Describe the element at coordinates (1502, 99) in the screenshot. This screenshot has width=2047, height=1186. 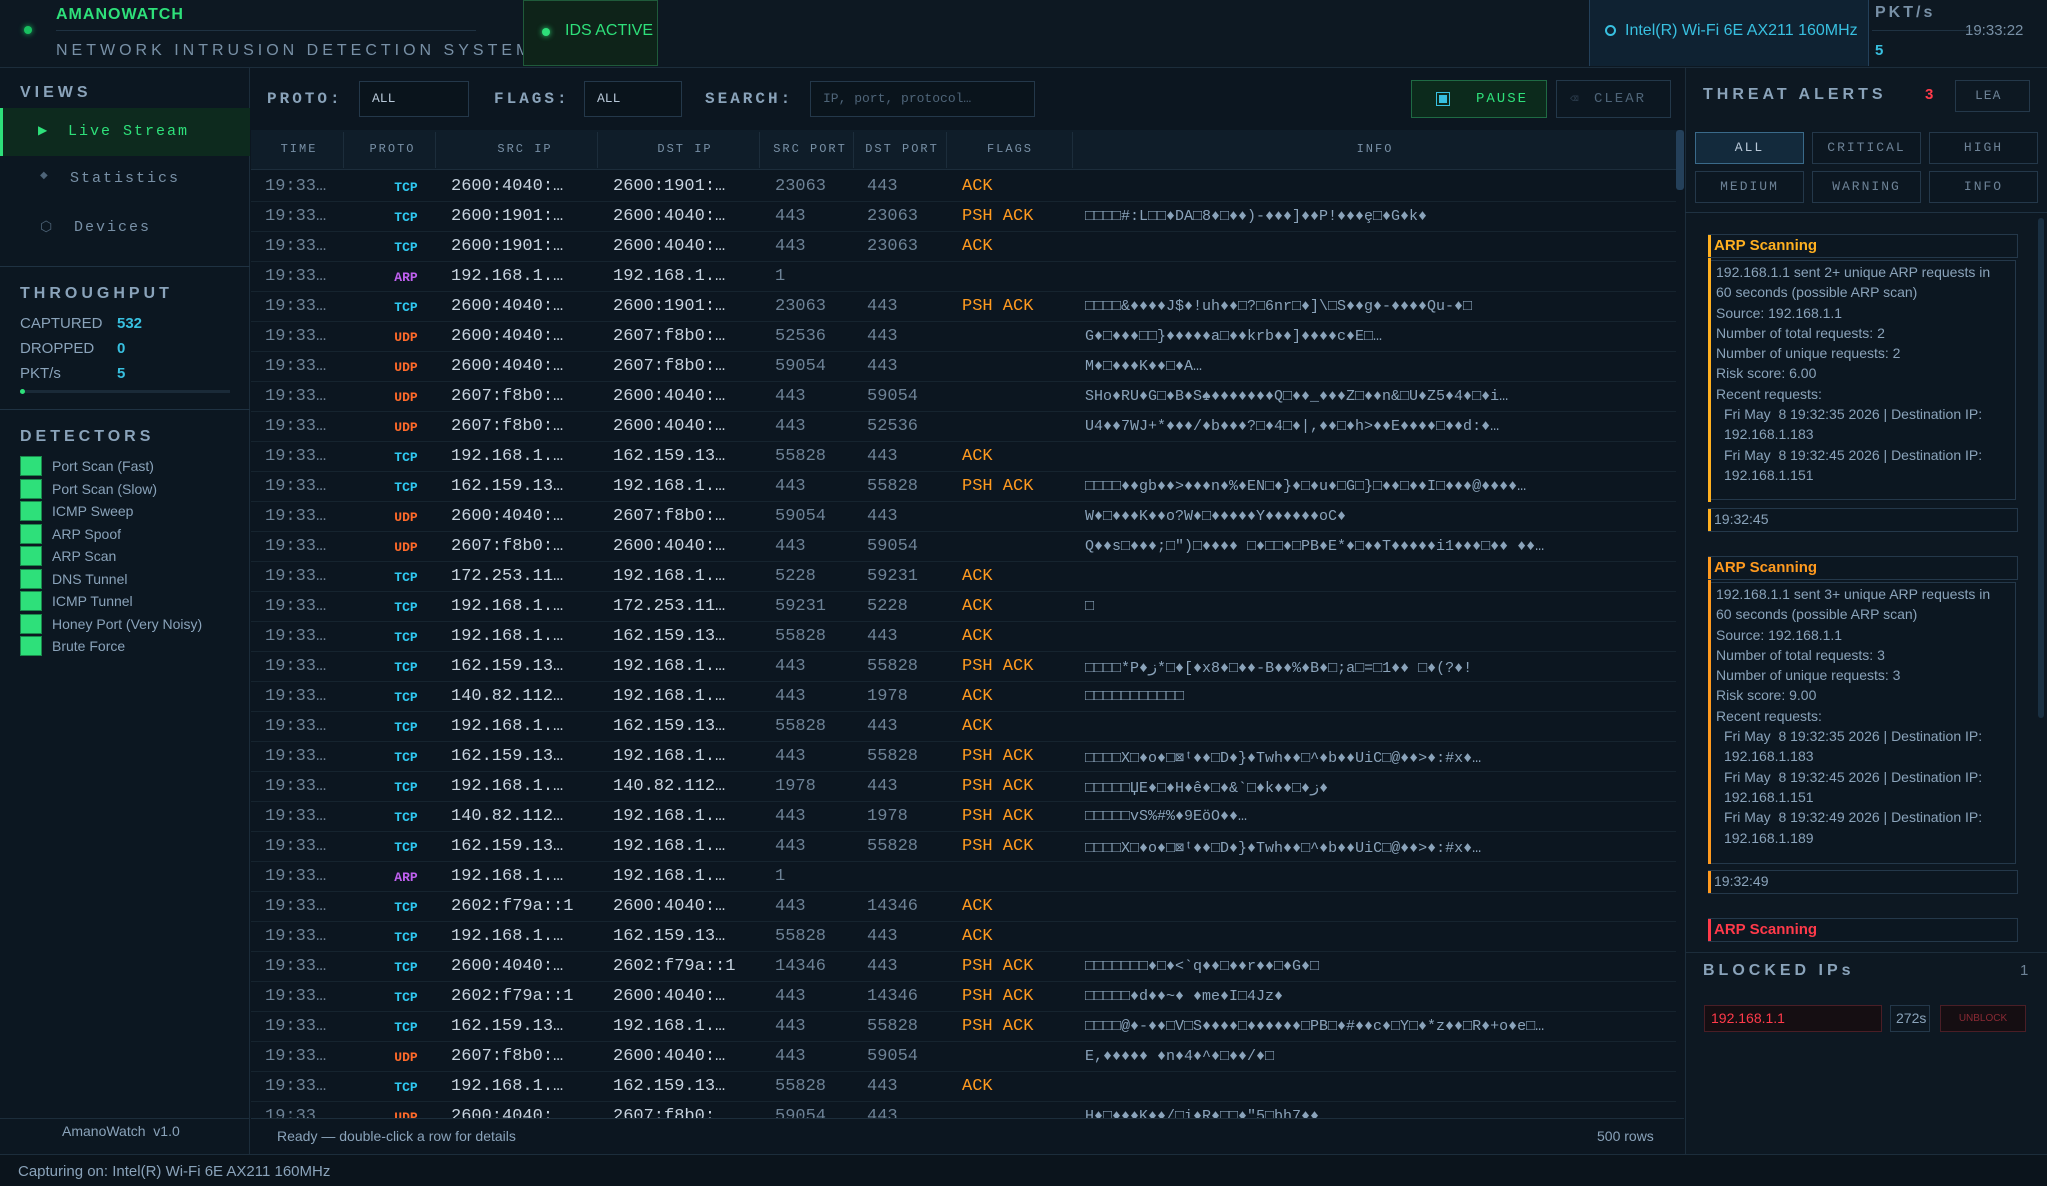
I see `pause-button-label: PAUSE` at that location.